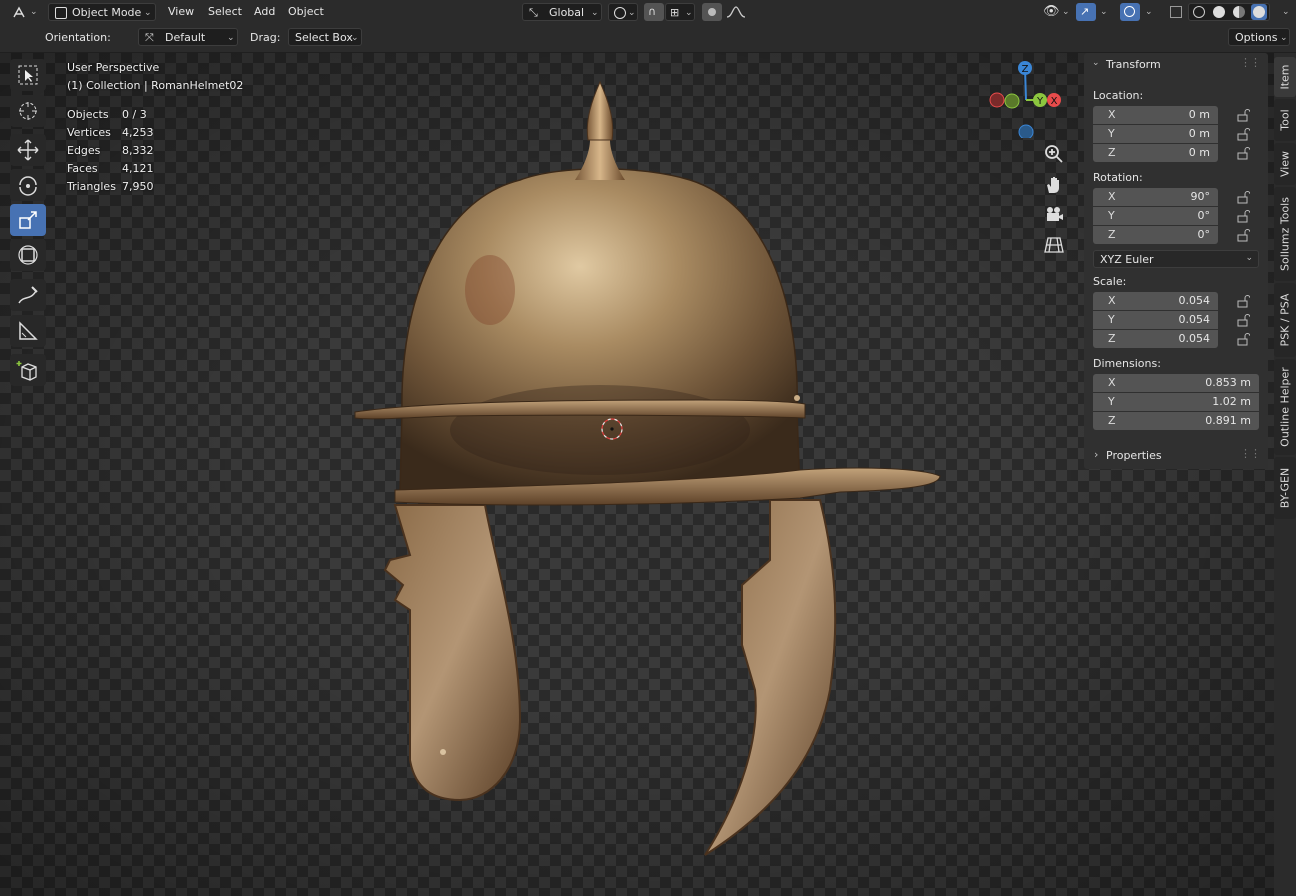 The height and width of the screenshot is (896, 1296). What do you see at coordinates (1199, 12) in the screenshot?
I see `wireframe-shading-icon` at bounding box center [1199, 12].